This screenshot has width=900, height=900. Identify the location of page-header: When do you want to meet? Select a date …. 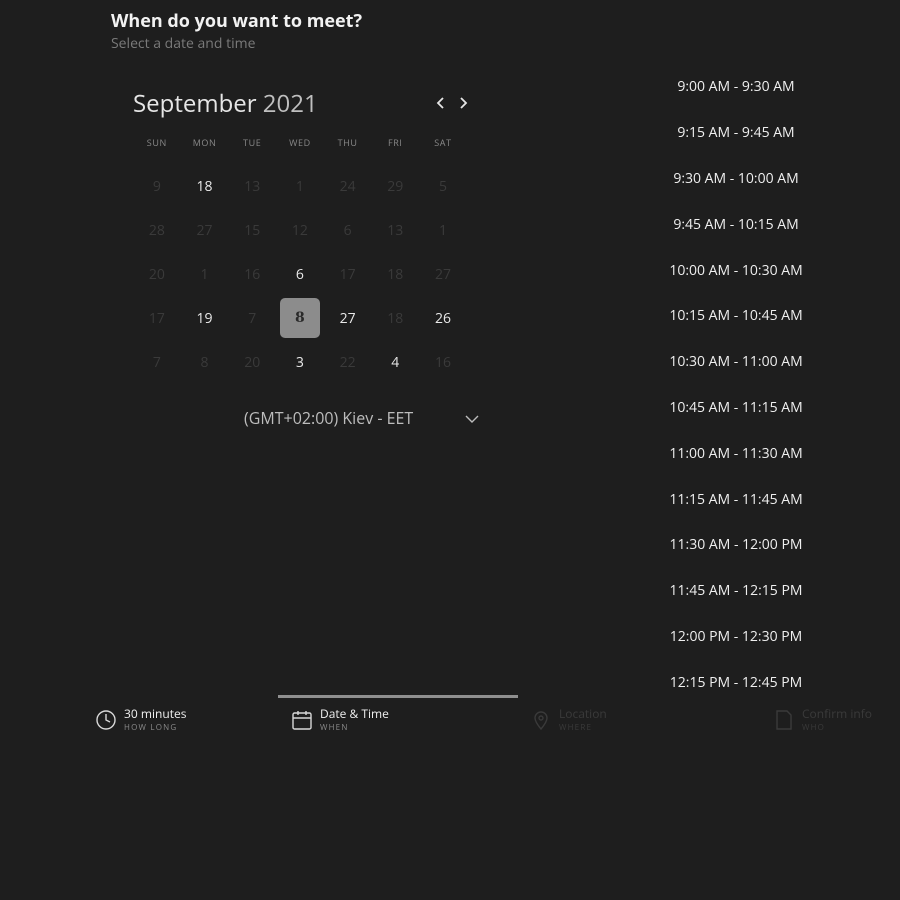
(236, 32).